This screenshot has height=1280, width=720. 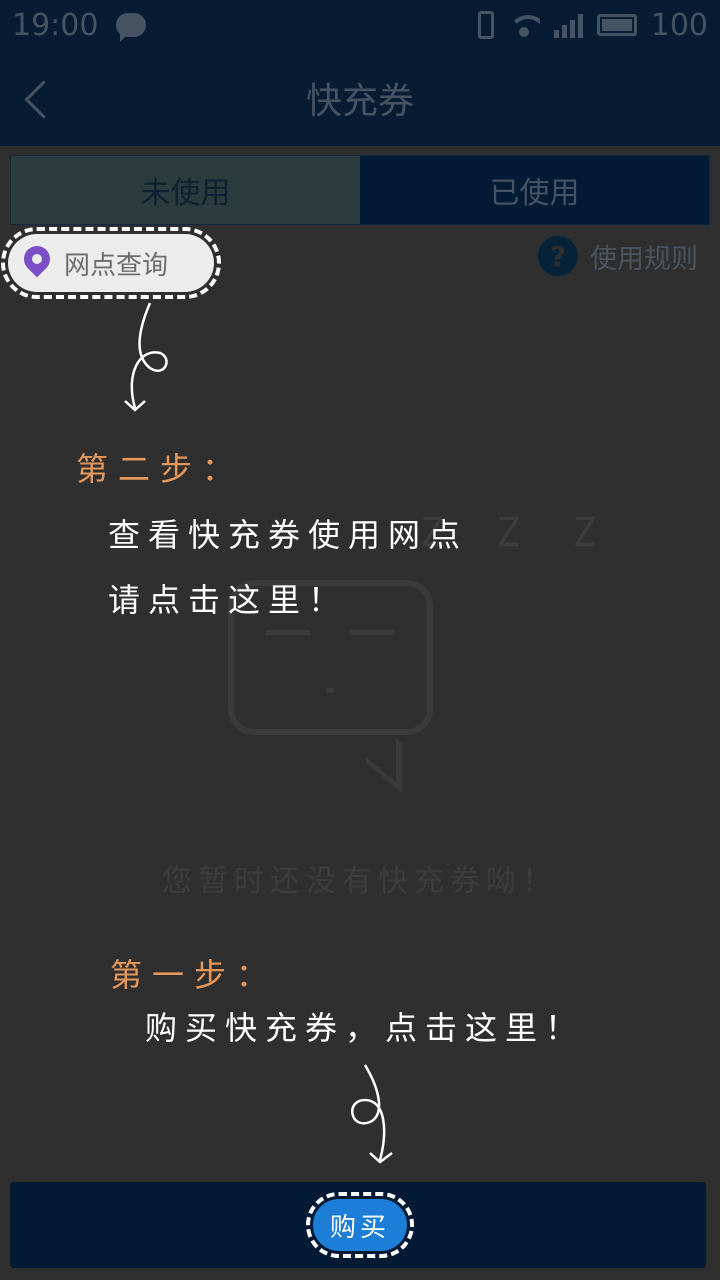 I want to click on step-two-line-2: 请点击这里！, so click(x=228, y=600).